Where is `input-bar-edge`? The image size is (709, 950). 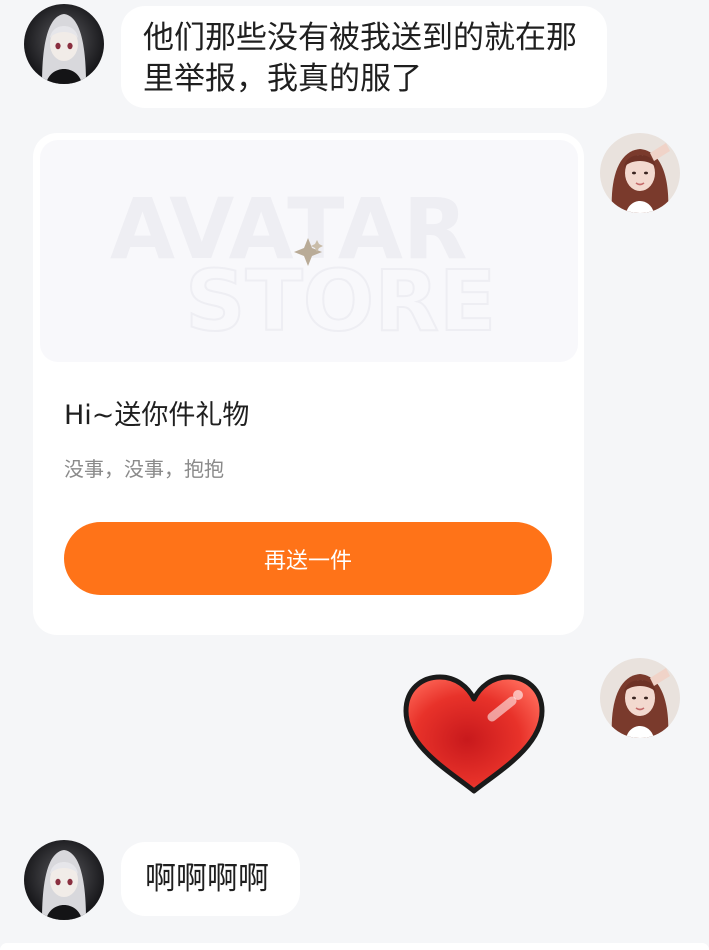
input-bar-edge is located at coordinates (354, 946).